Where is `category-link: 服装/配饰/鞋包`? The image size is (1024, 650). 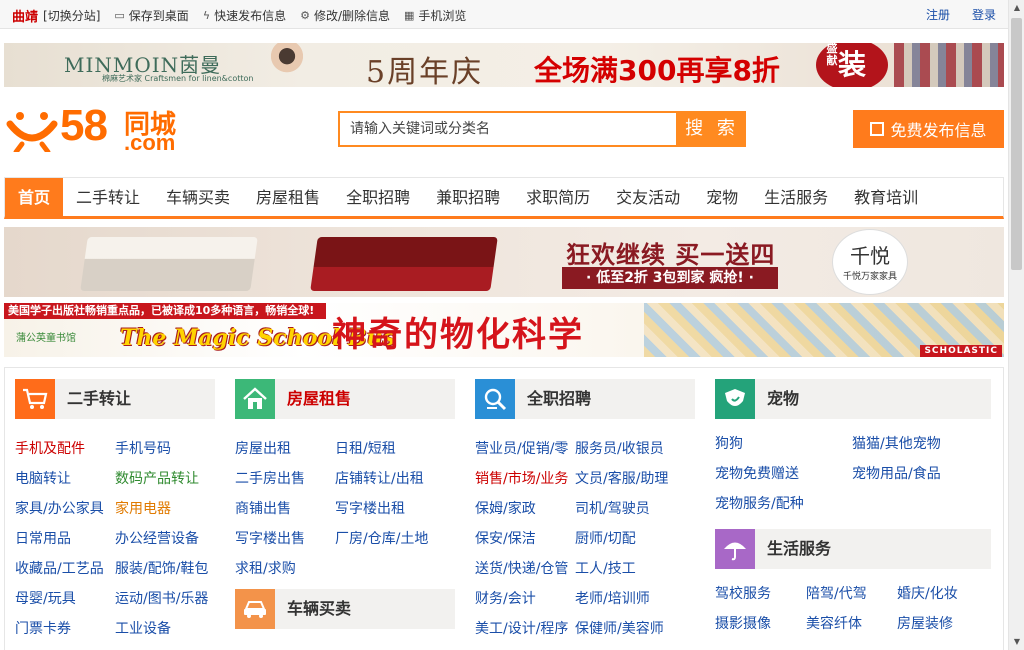
category-link: 服装/配饰/鞋包 is located at coordinates (170, 569).